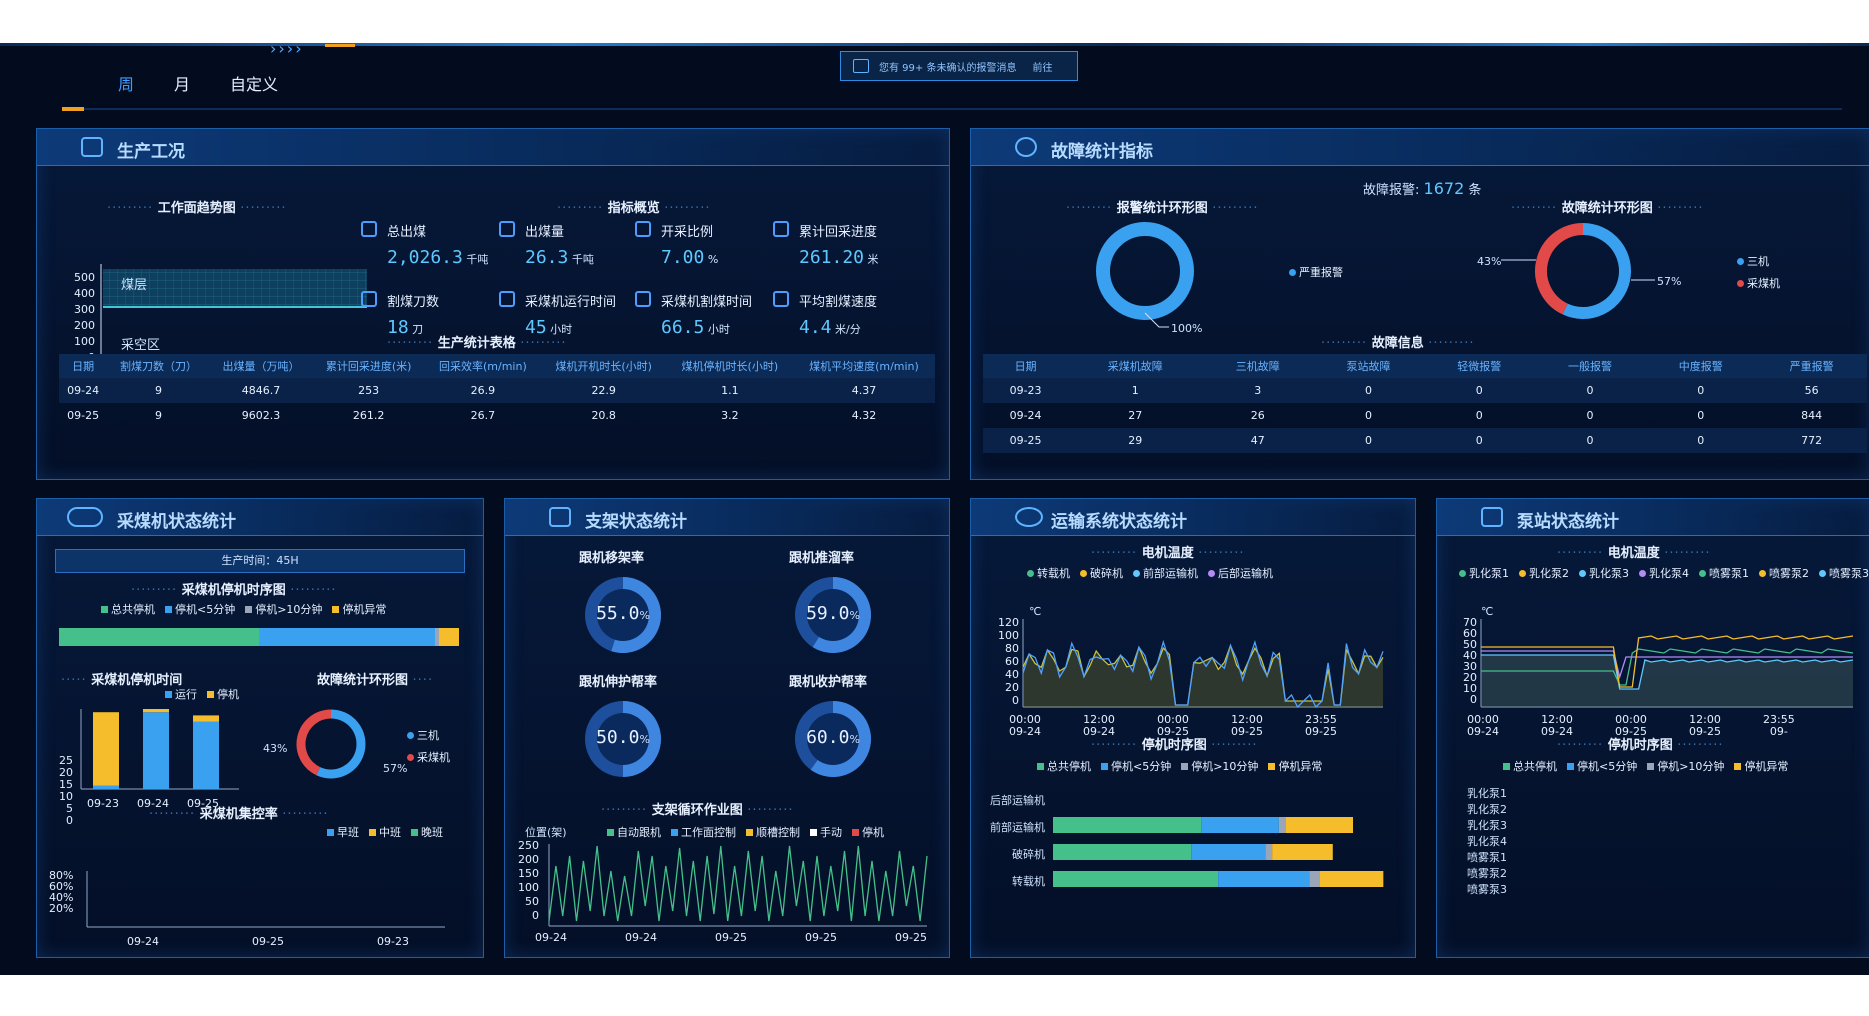 The width and height of the screenshot is (1869, 1016). I want to click on column-header: 煤机停机时长(小时), so click(729, 366).